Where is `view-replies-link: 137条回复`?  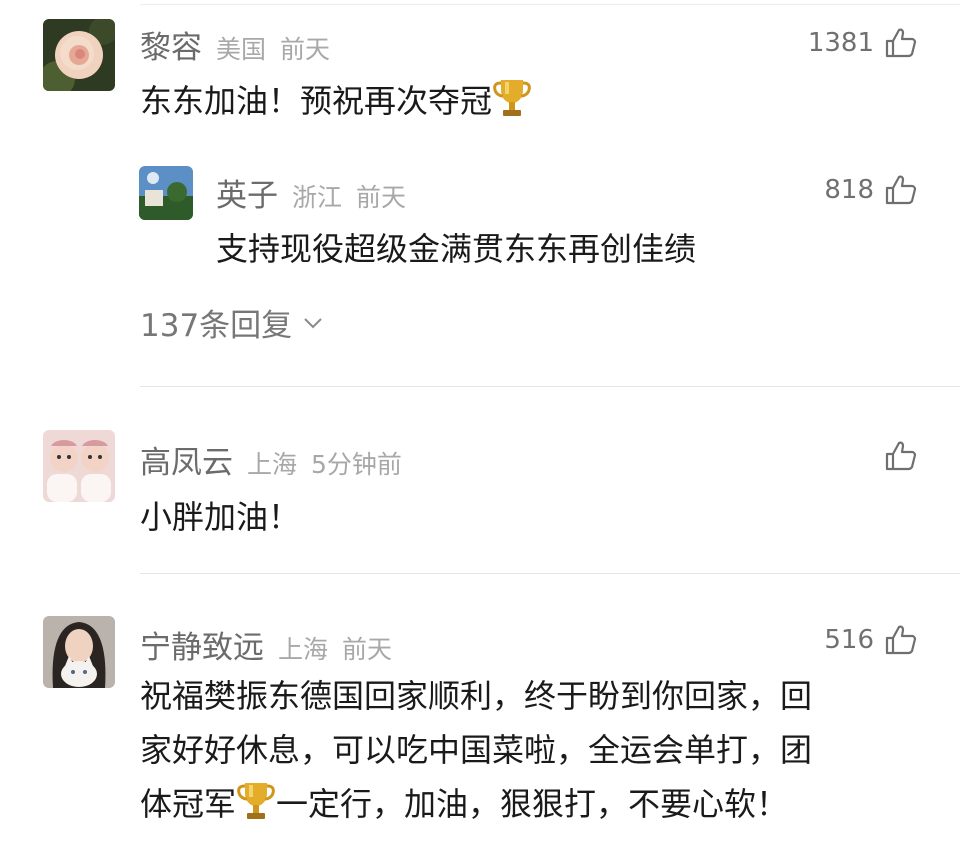
view-replies-link: 137条回复 is located at coordinates (232, 322).